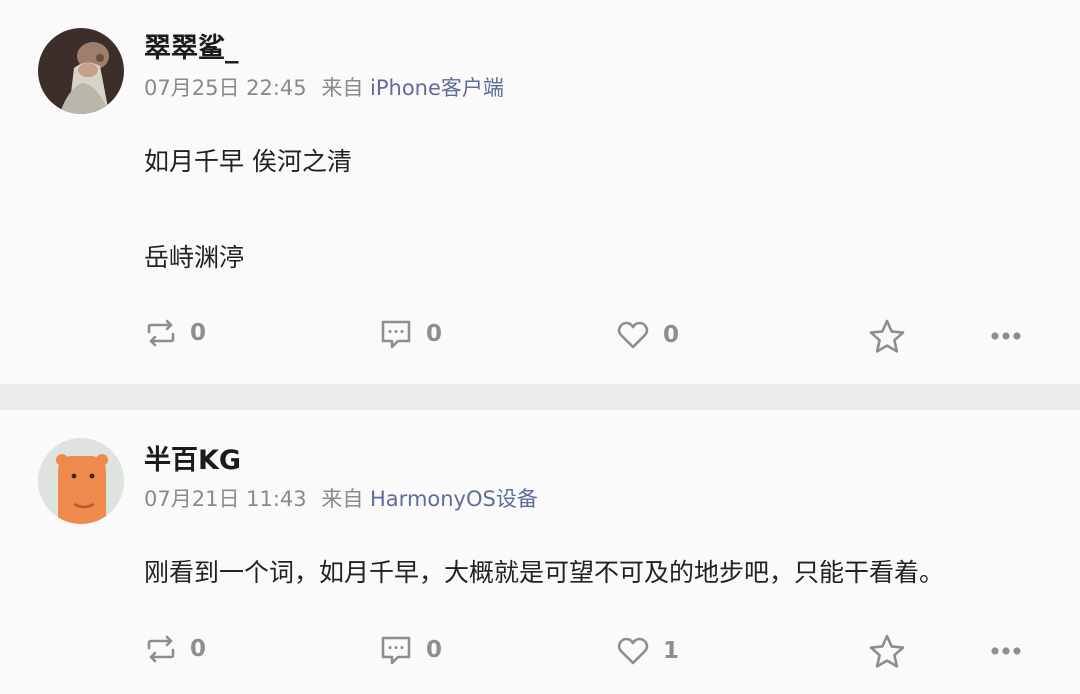 The image size is (1080, 694). What do you see at coordinates (454, 499) in the screenshot?
I see `source-link: HarmonyOS设备` at bounding box center [454, 499].